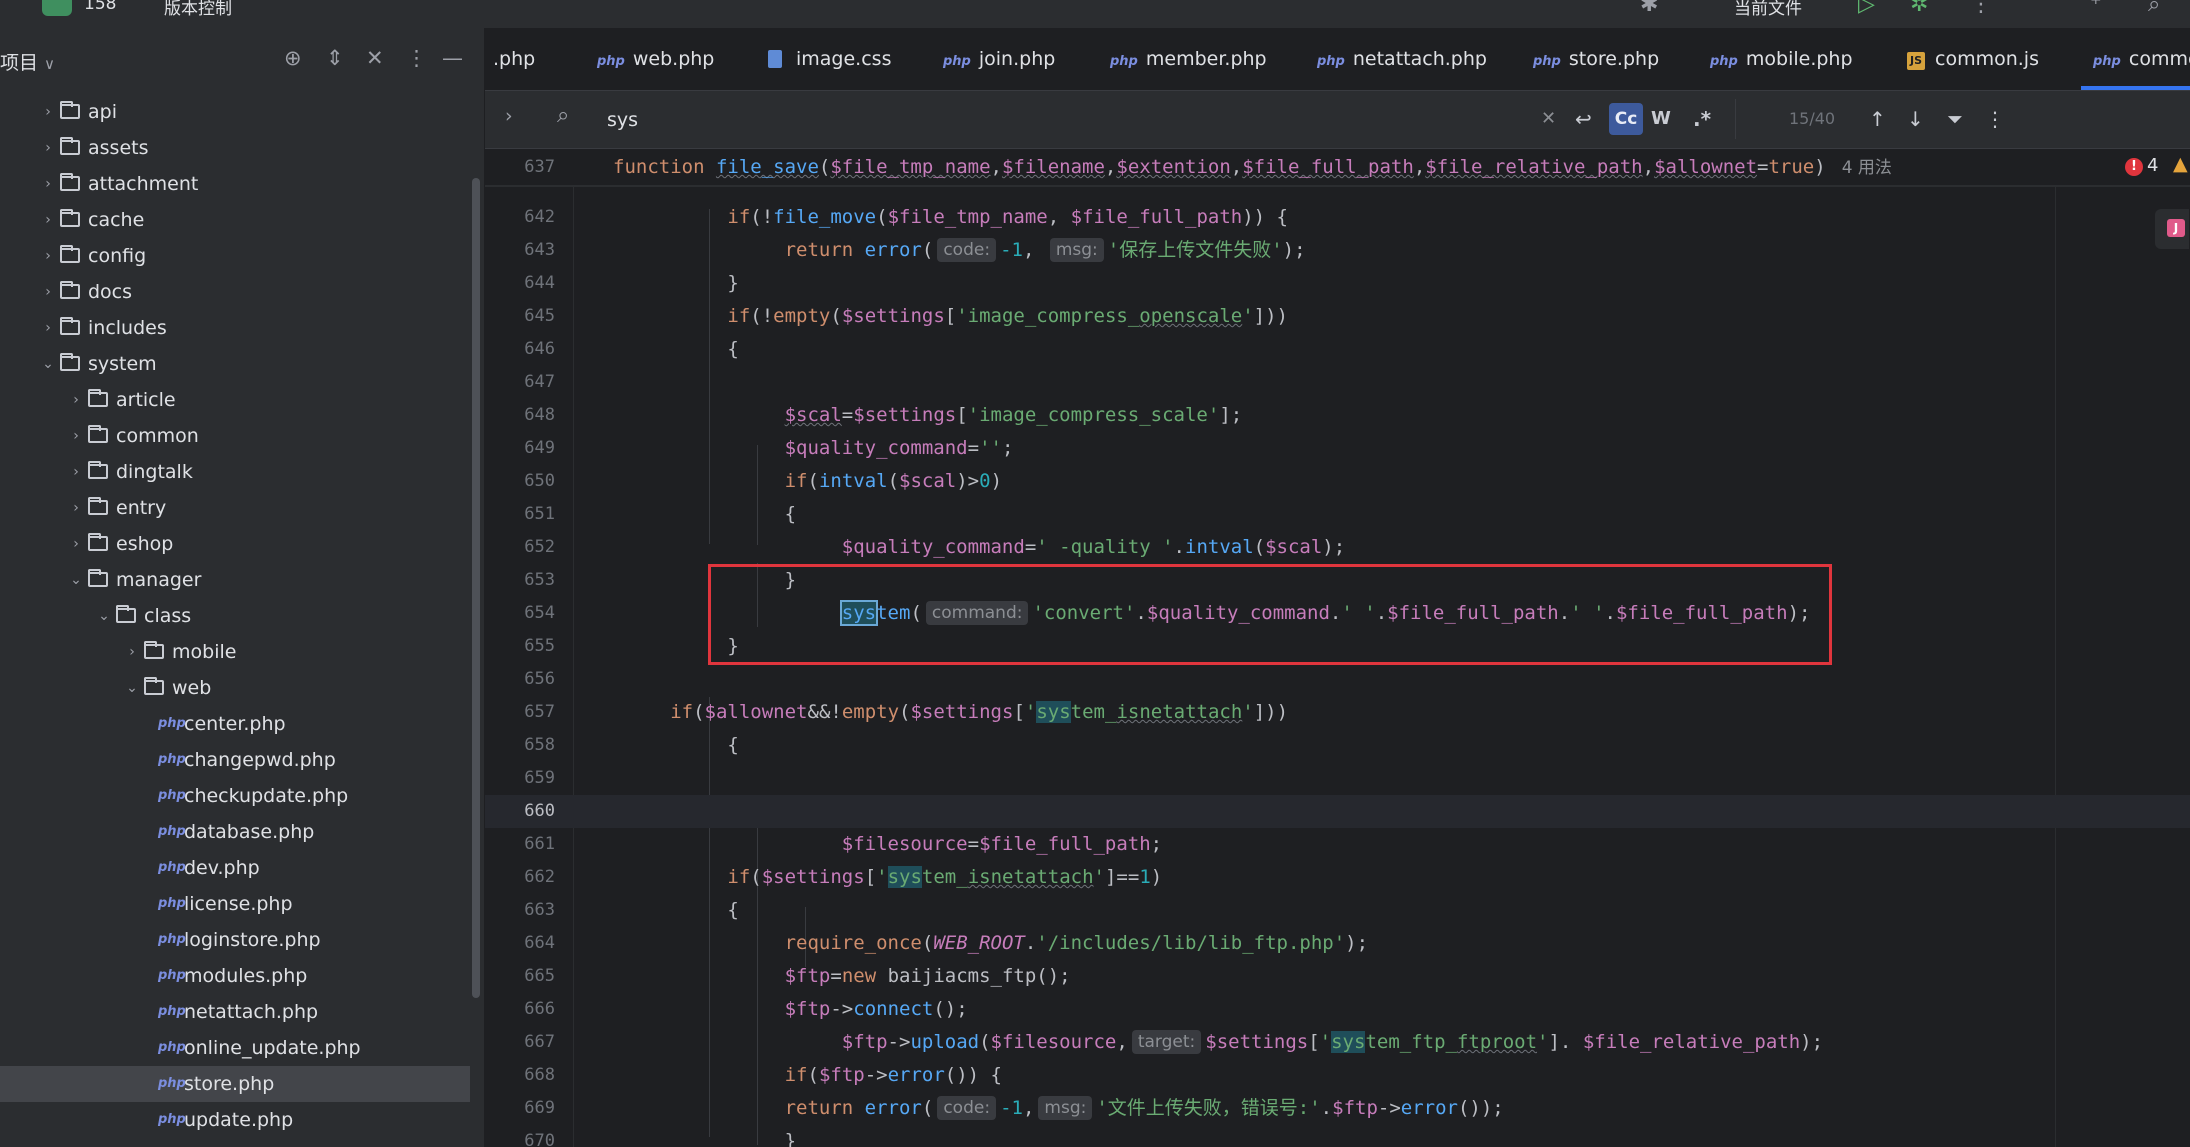 The height and width of the screenshot is (1147, 2190). What do you see at coordinates (1981, 8) in the screenshot?
I see `more-icon: ⋮` at bounding box center [1981, 8].